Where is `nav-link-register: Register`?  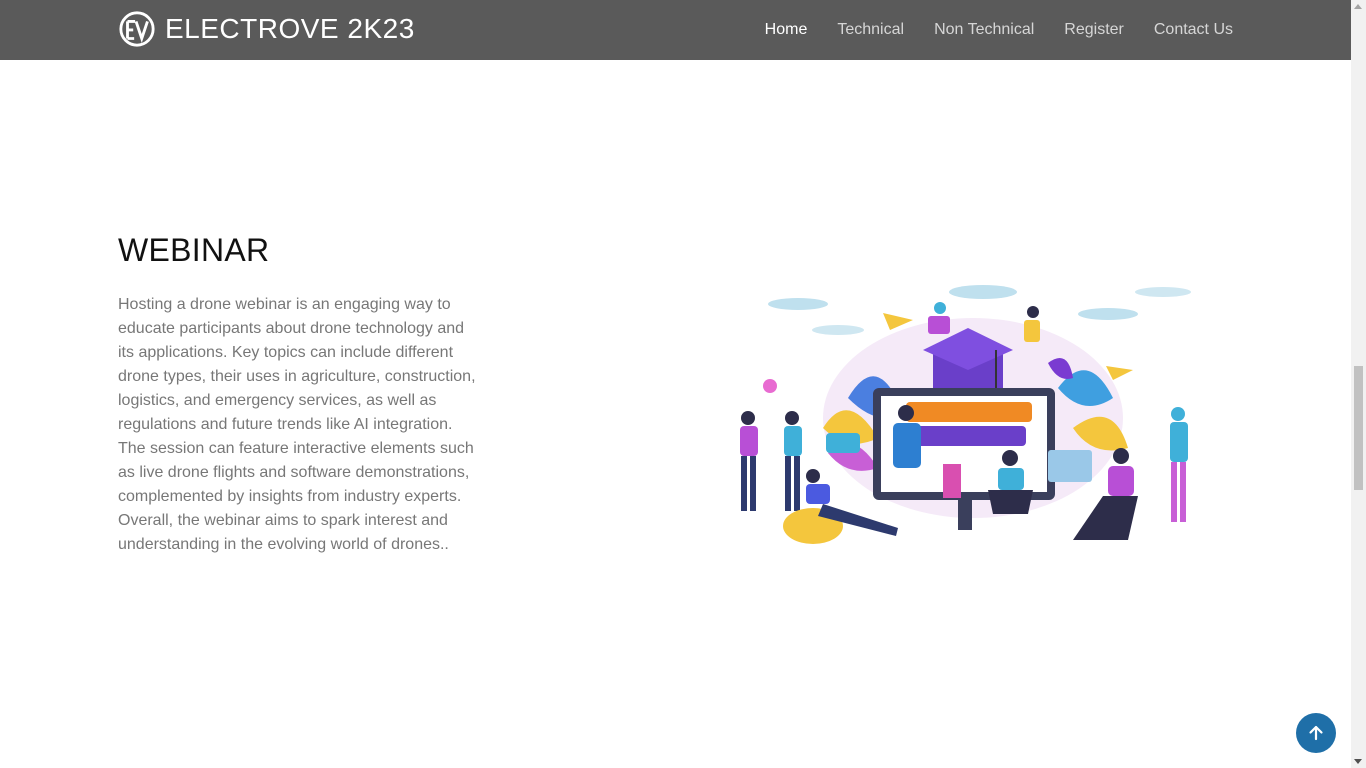 nav-link-register: Register is located at coordinates (1094, 30).